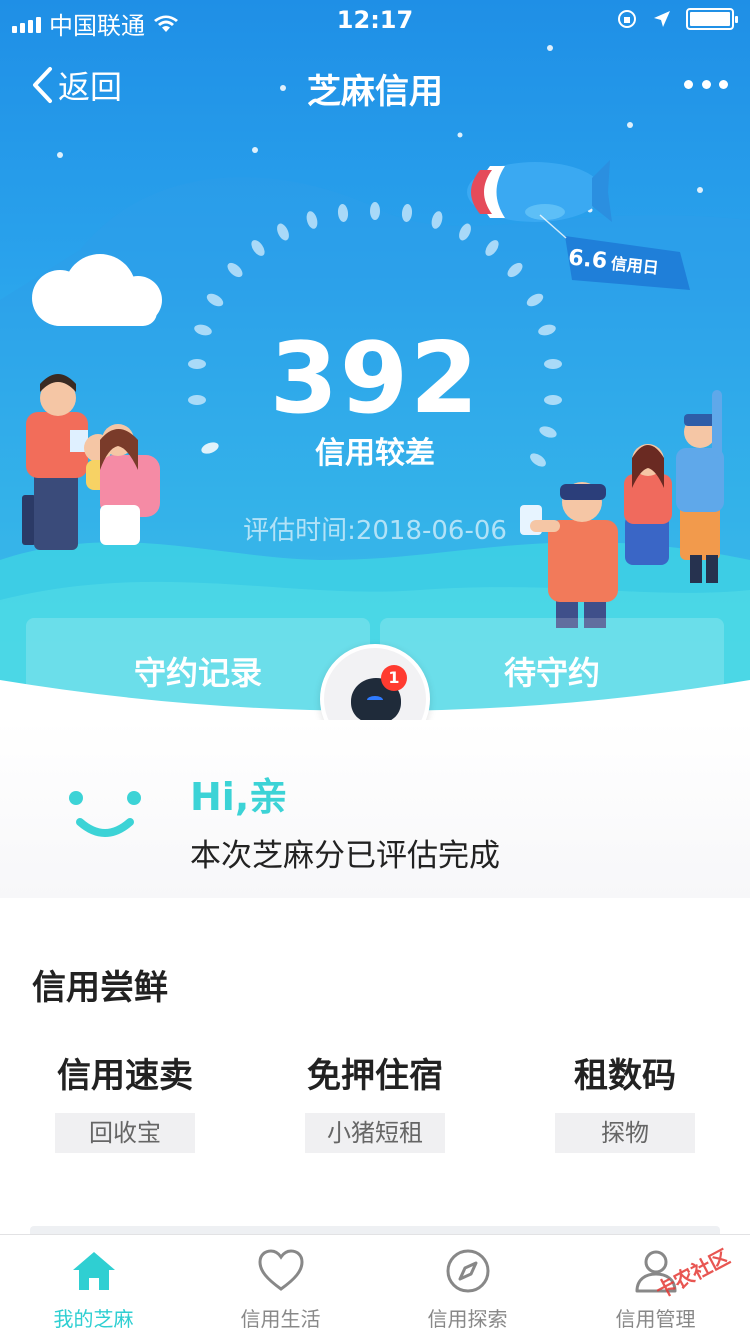 This screenshot has width=750, height=1334. What do you see at coordinates (94, 1271) in the screenshot?
I see `home-icon` at bounding box center [94, 1271].